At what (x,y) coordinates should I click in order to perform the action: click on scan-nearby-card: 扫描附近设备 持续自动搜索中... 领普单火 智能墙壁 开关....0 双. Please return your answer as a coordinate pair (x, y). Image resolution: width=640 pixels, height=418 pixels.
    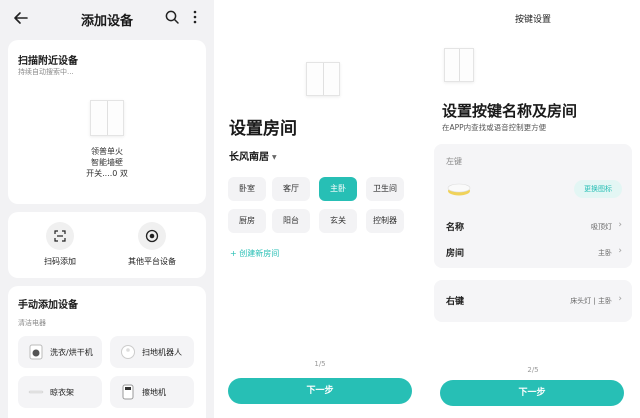
    Looking at the image, I should click on (107, 122).